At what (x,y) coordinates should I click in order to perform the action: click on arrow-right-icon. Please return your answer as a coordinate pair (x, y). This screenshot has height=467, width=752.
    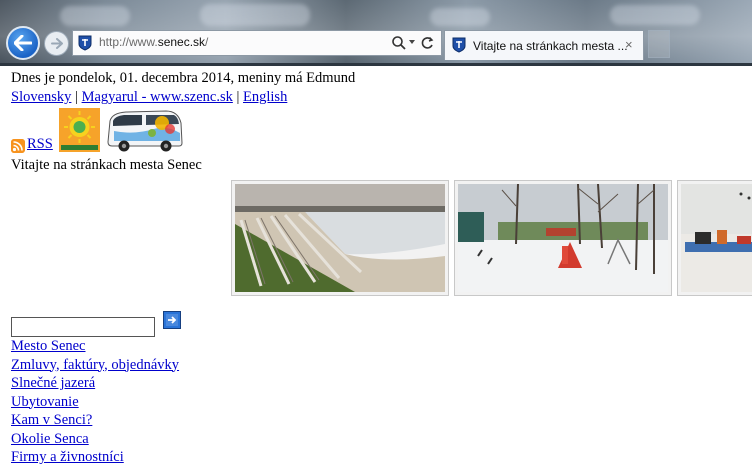
    Looking at the image, I should click on (172, 320).